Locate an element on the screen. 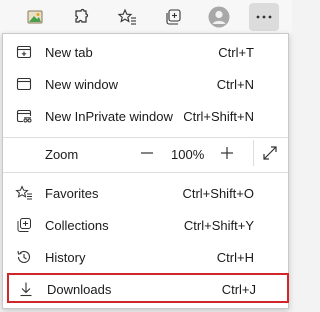  minus-icon is located at coordinates (147, 153).